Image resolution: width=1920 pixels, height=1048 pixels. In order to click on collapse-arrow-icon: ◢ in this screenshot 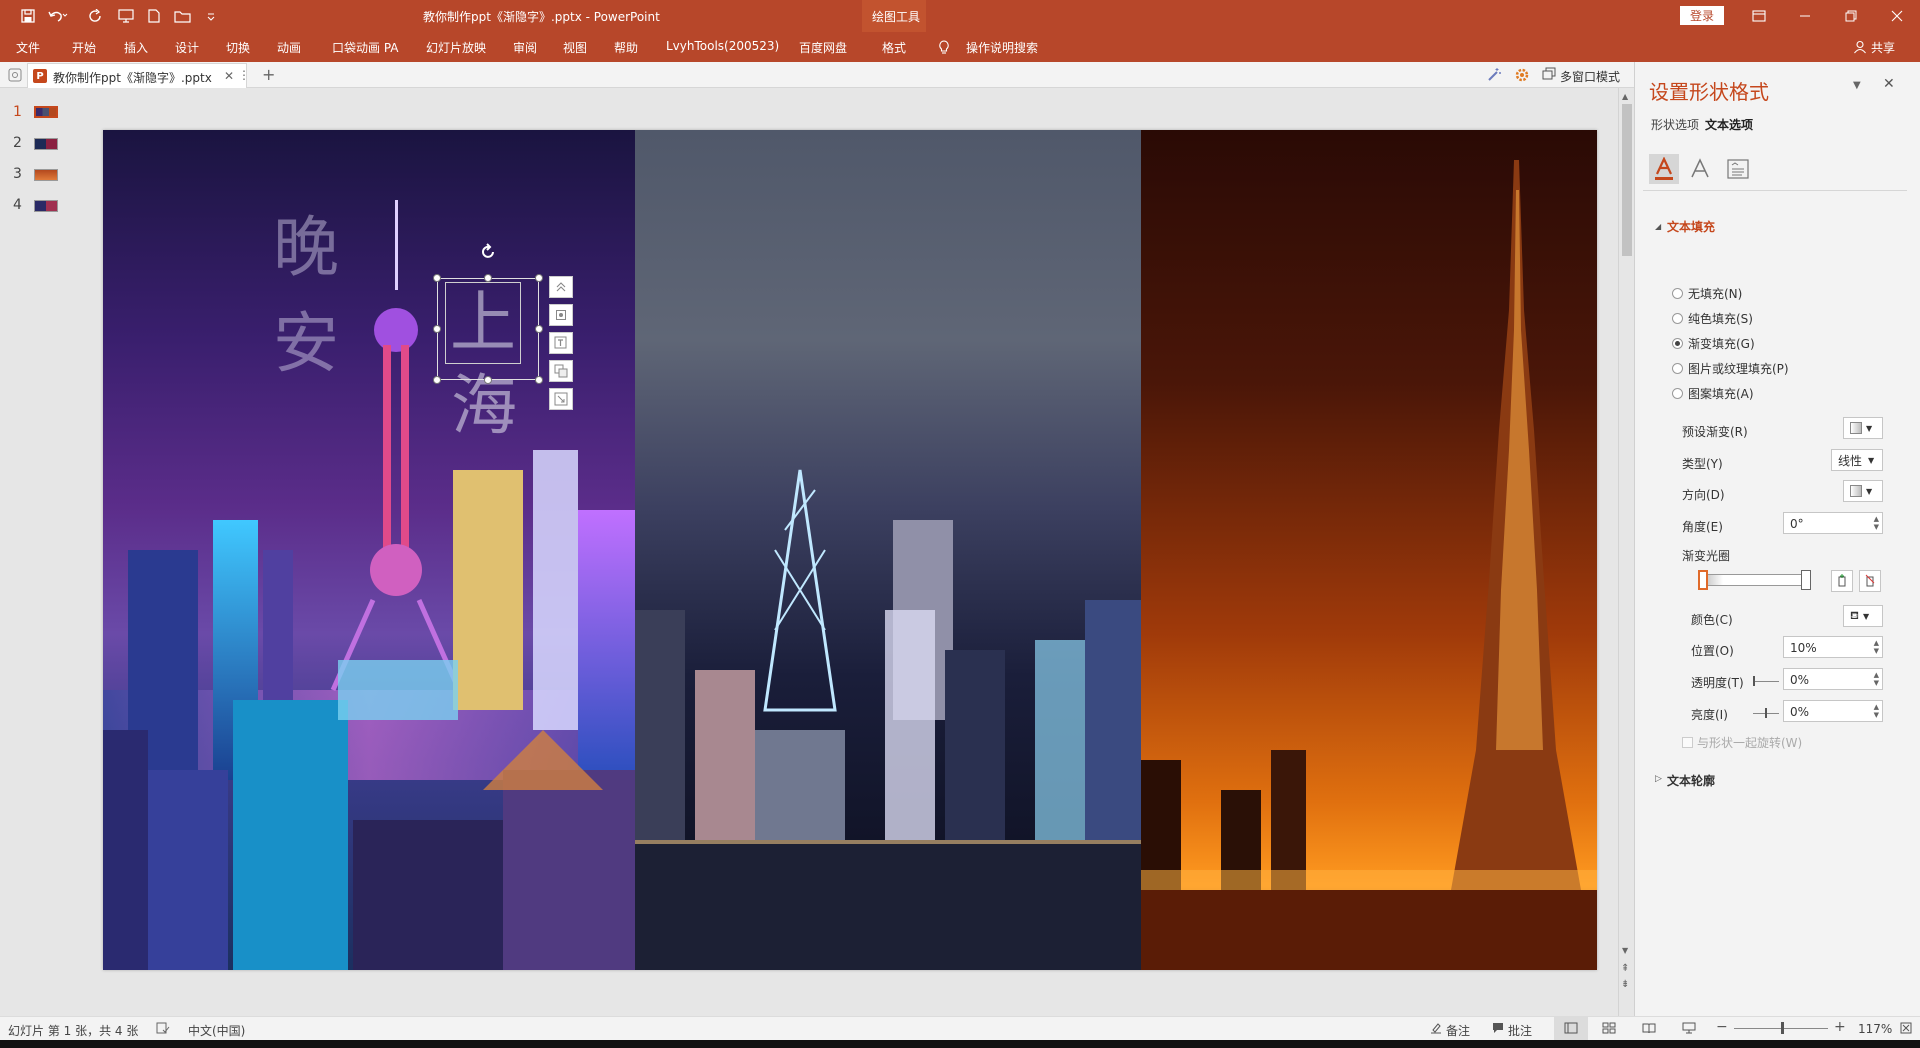, I will do `click(1658, 226)`.